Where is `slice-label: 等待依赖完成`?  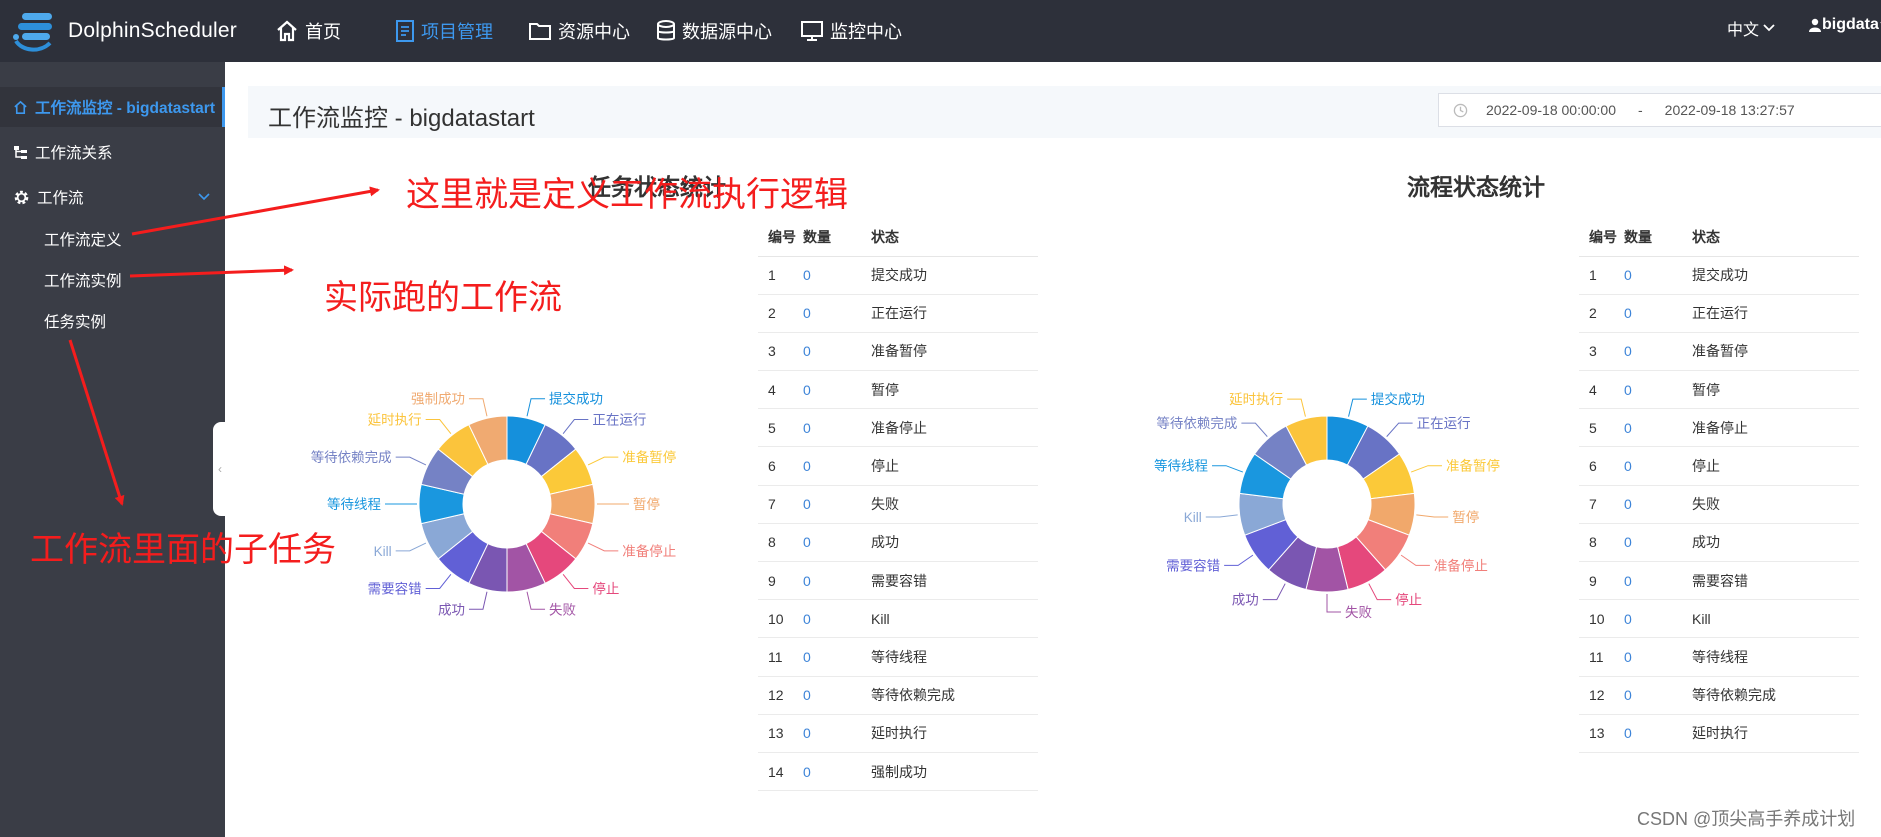 slice-label: 等待依赖完成 is located at coordinates (351, 457).